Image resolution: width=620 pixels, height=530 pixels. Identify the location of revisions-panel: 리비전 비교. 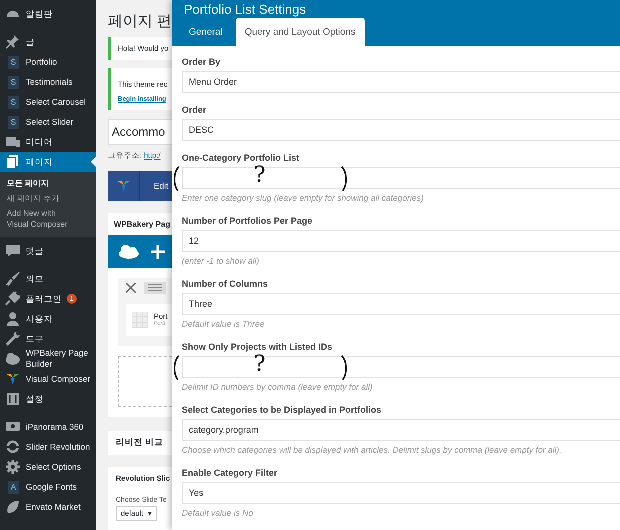
(140, 443).